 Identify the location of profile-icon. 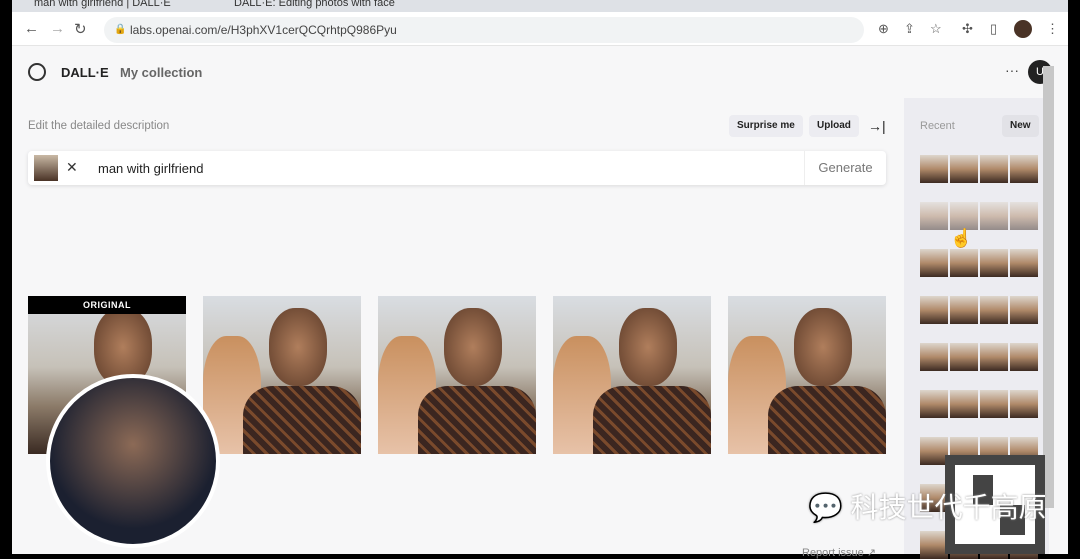
(1023, 29).